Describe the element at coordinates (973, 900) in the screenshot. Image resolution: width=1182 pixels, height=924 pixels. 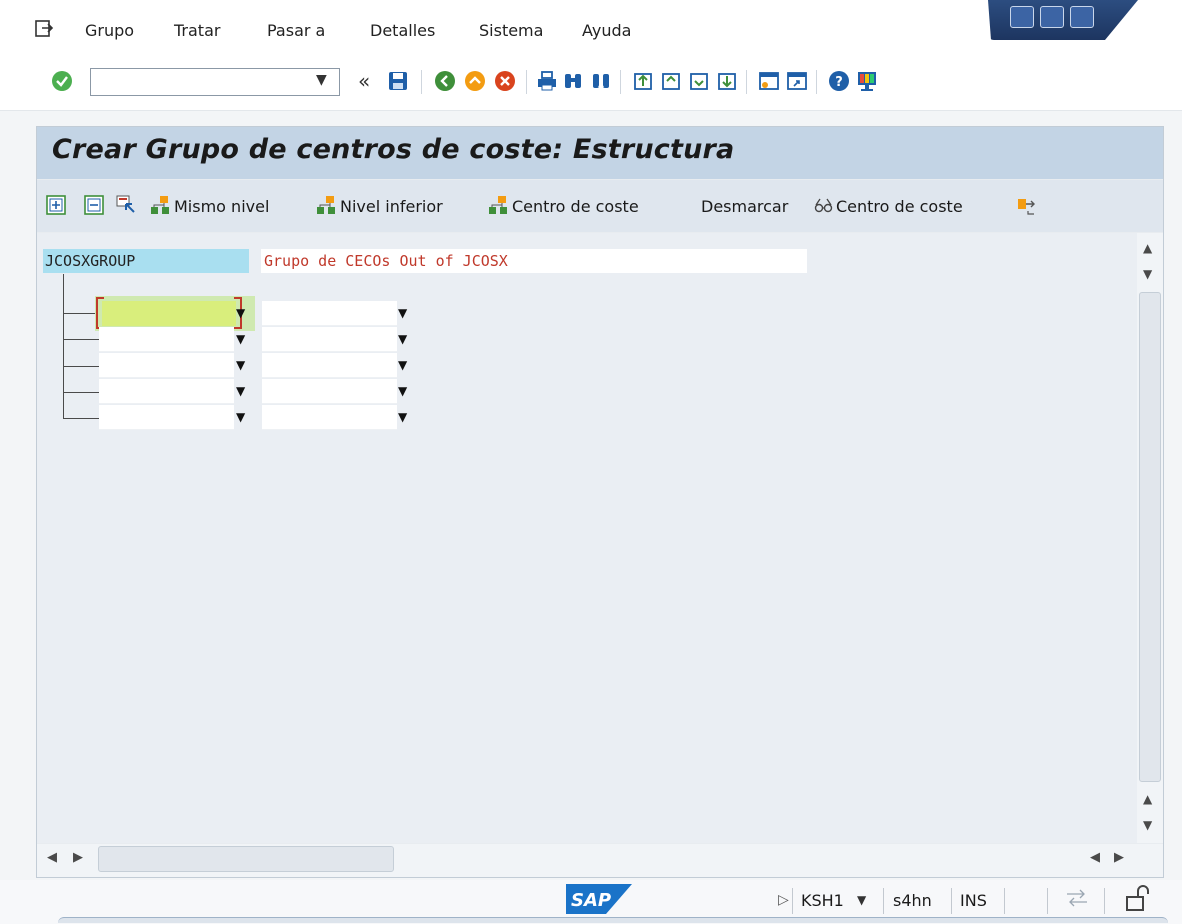
I see `insert-mode: INS` at that location.